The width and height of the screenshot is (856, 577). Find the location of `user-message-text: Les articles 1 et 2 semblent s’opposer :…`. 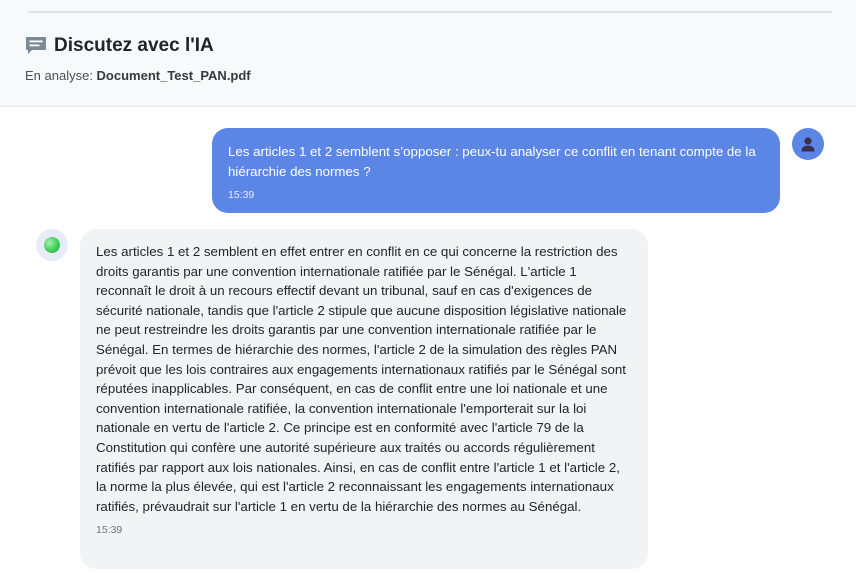

user-message-text: Les articles 1 et 2 semblent s’opposer :… is located at coordinates (492, 161).